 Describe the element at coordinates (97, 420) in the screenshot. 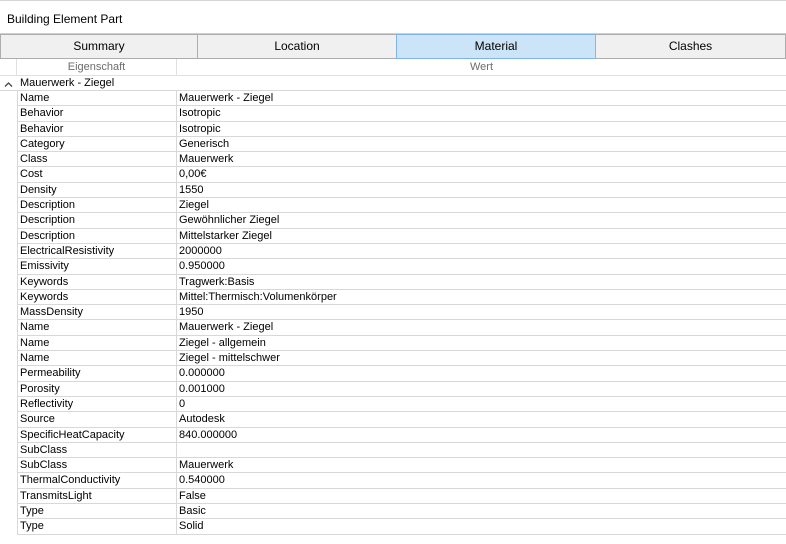

I see `property-name-cell: Source` at that location.